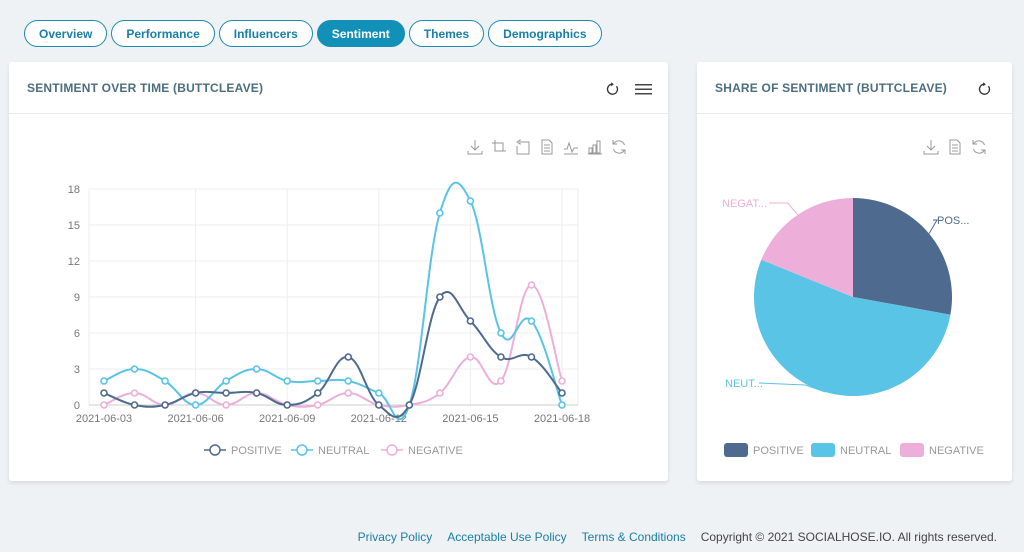  Describe the element at coordinates (333, 345) in the screenshot. I see `series-negative` at that location.